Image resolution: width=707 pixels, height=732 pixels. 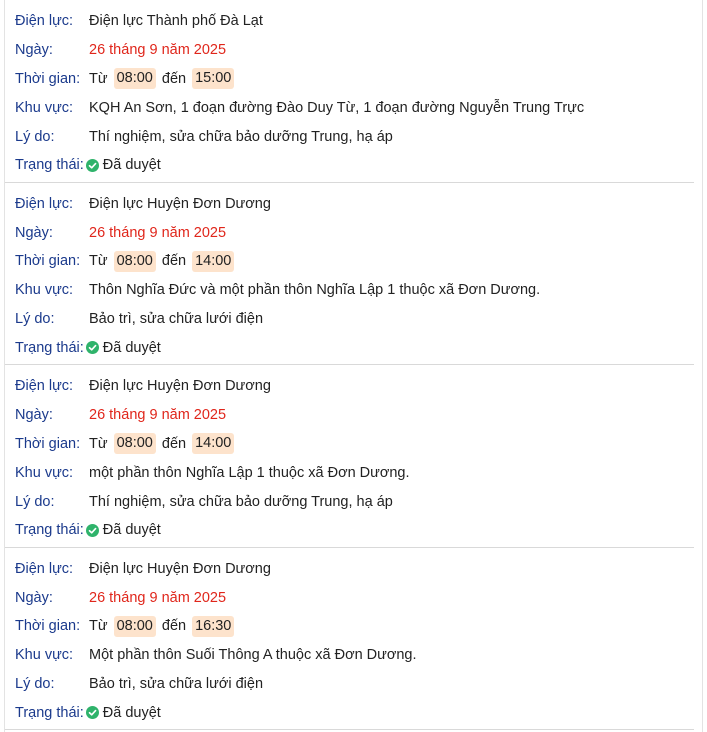 I want to click on power-company-value: Điện lực Thành phố Đà Lạt, so click(x=176, y=21).